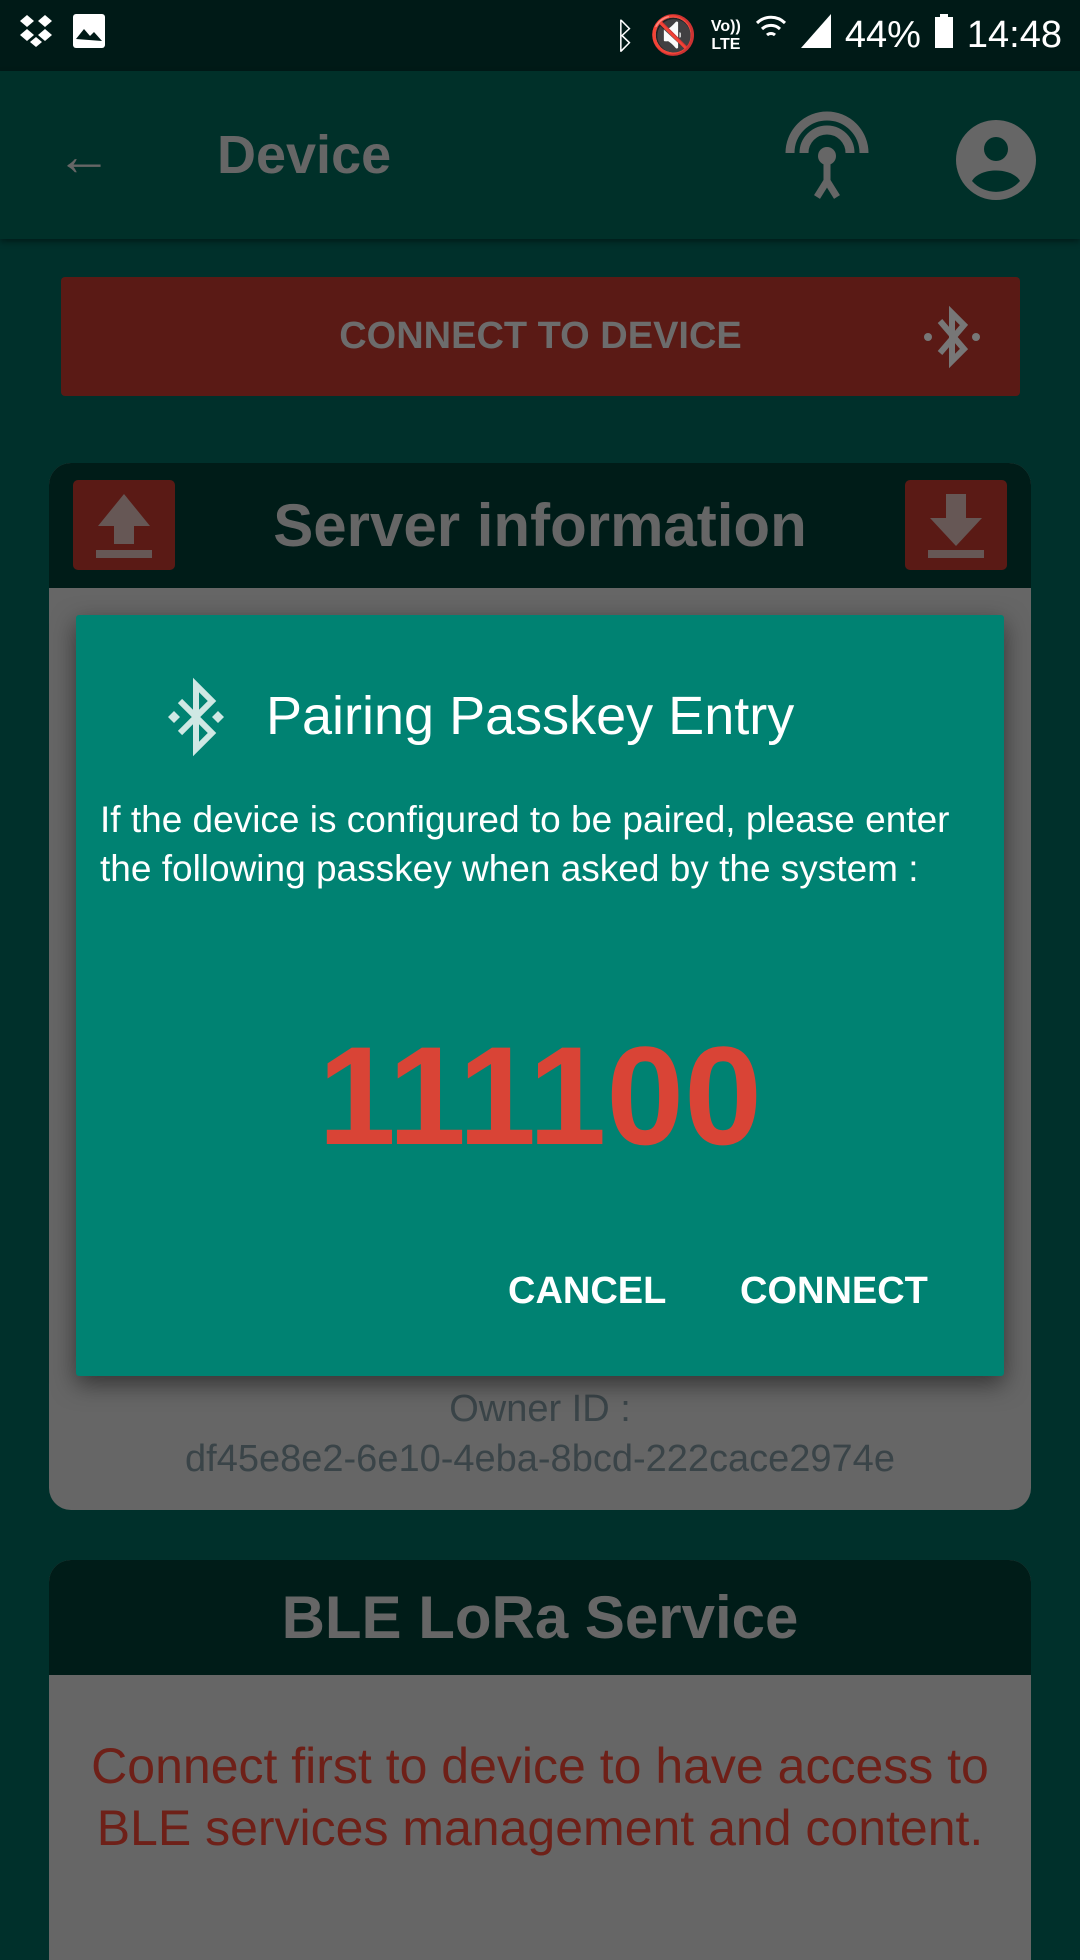 Image resolution: width=1080 pixels, height=1960 pixels. I want to click on owner-id-value: df45e8e2-6e10-4eba-8bcd-222cace2974e, so click(540, 1459).